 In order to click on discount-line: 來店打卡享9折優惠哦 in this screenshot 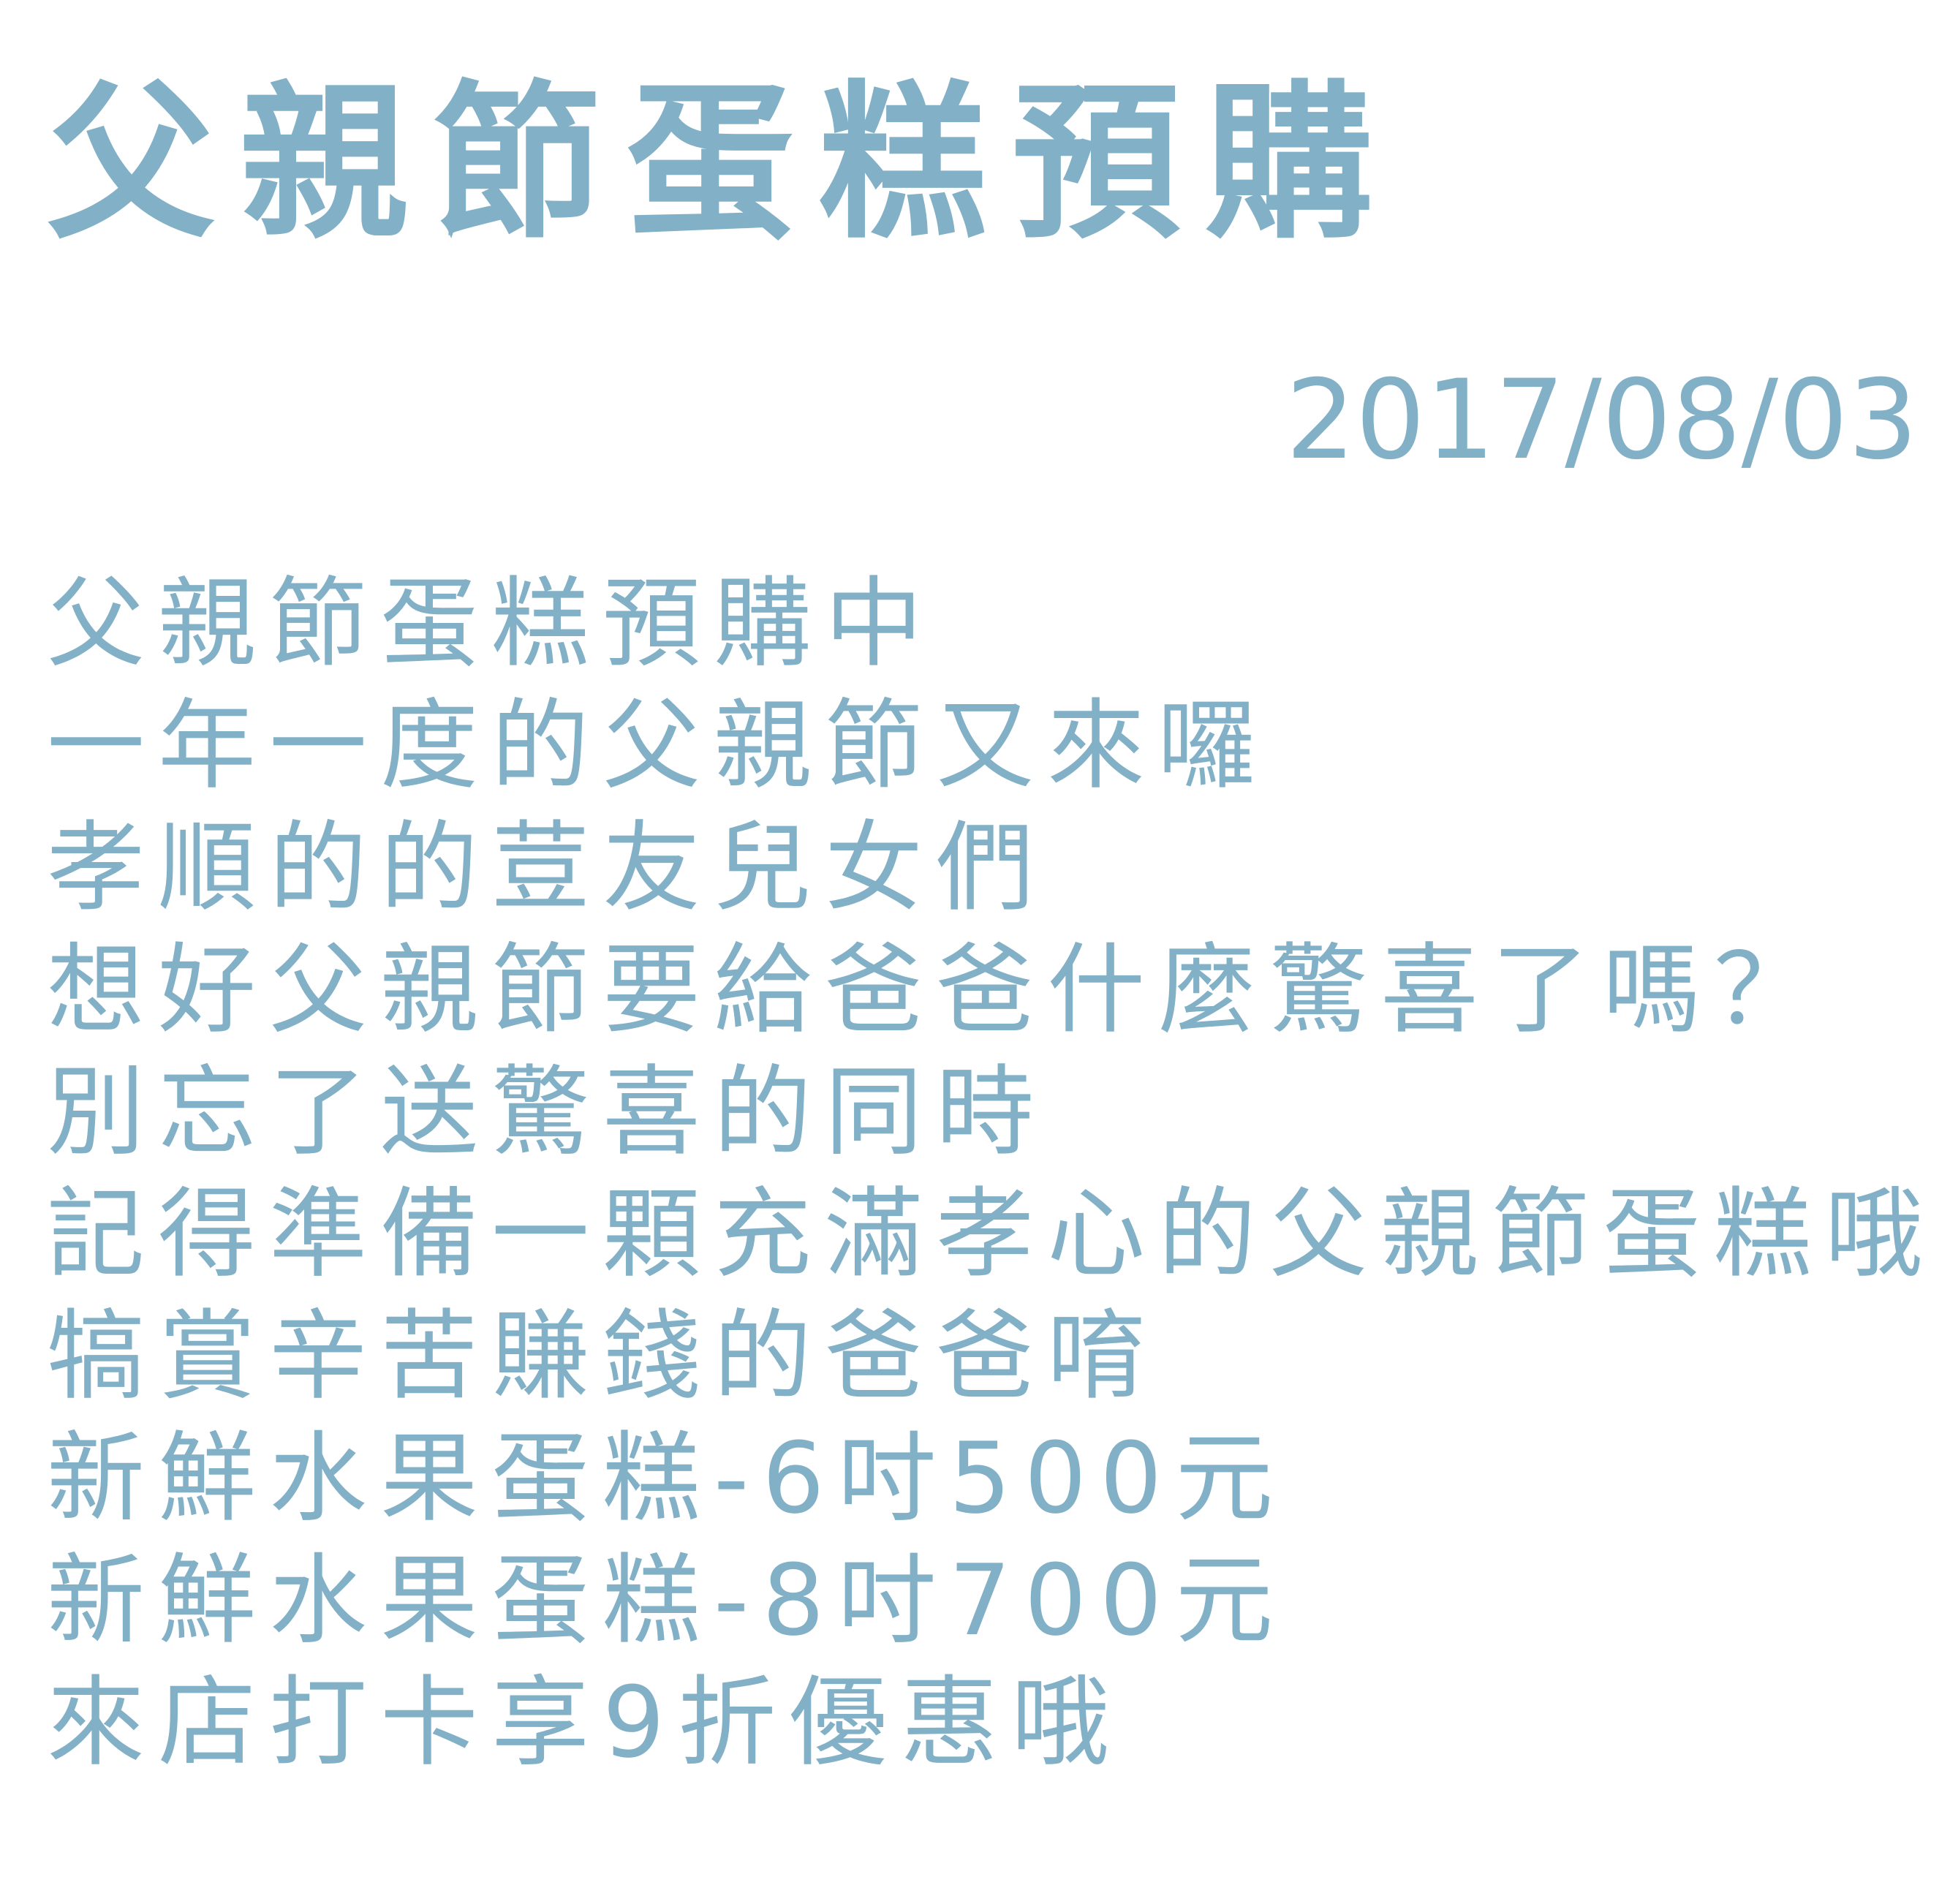, I will do `click(585, 1723)`.